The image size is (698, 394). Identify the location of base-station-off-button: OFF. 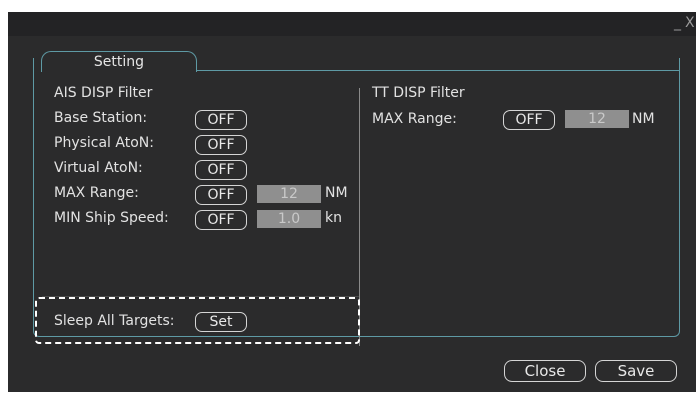
(221, 120).